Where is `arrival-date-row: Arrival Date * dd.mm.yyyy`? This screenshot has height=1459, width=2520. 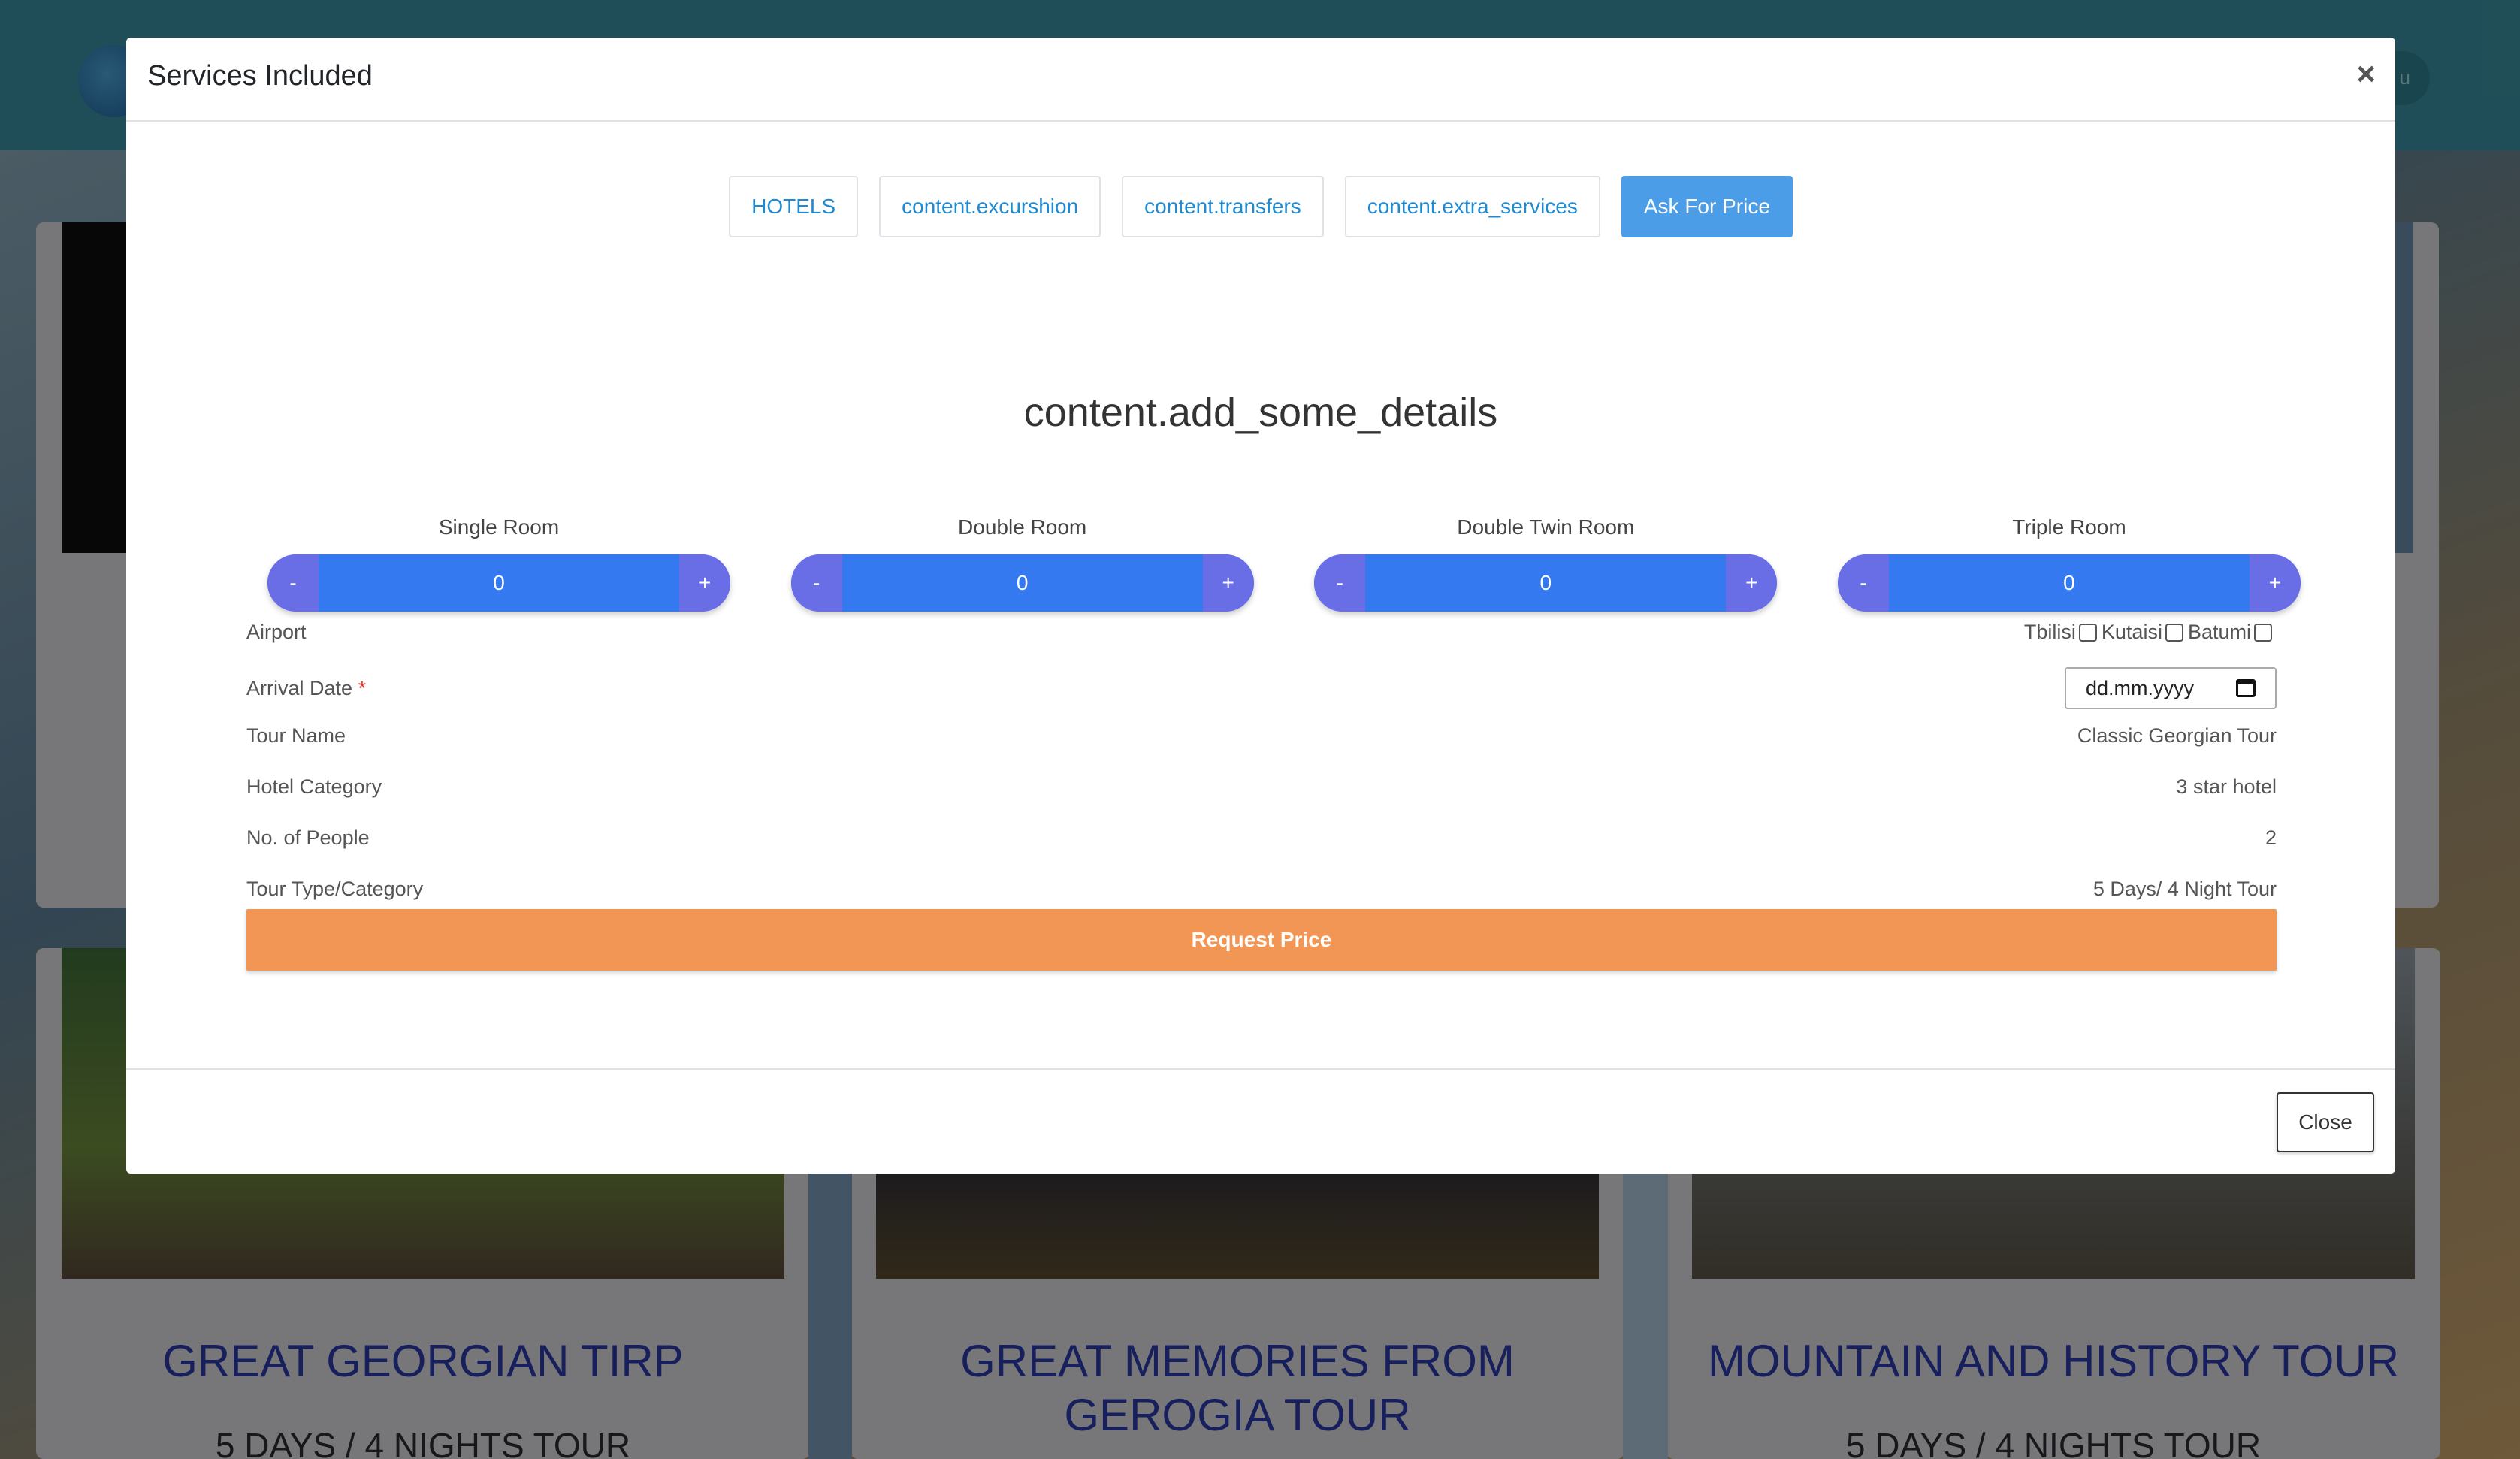 arrival-date-row: Arrival Date * dd.mm.yyyy is located at coordinates (1261, 688).